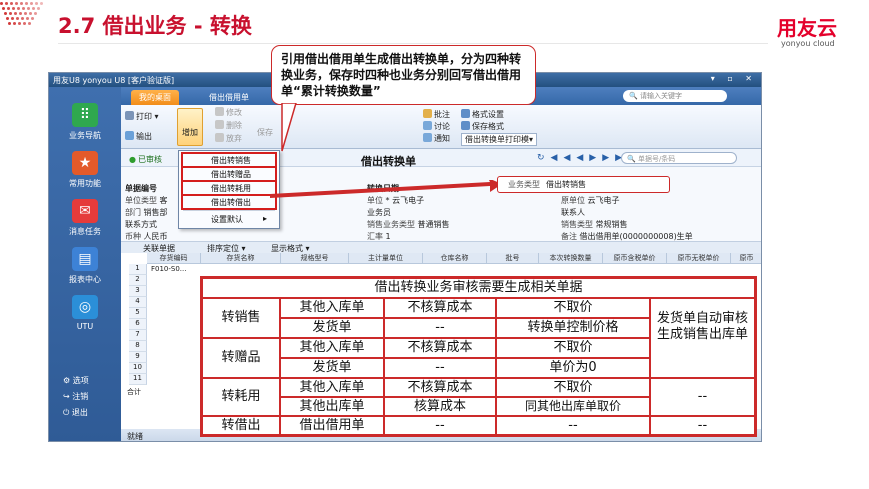 The width and height of the screenshot is (869, 489). Describe the element at coordinates (582, 158) in the screenshot. I see `record-navigation: ↻◀◀◀▶▶▶` at that location.